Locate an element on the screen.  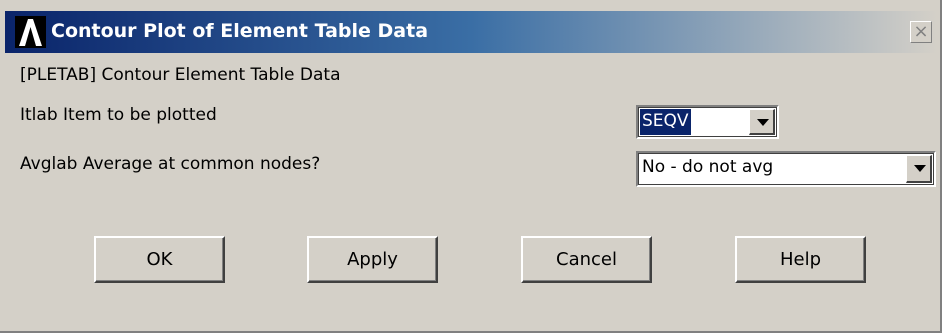
cancel-button: Cancel is located at coordinates (586, 259).